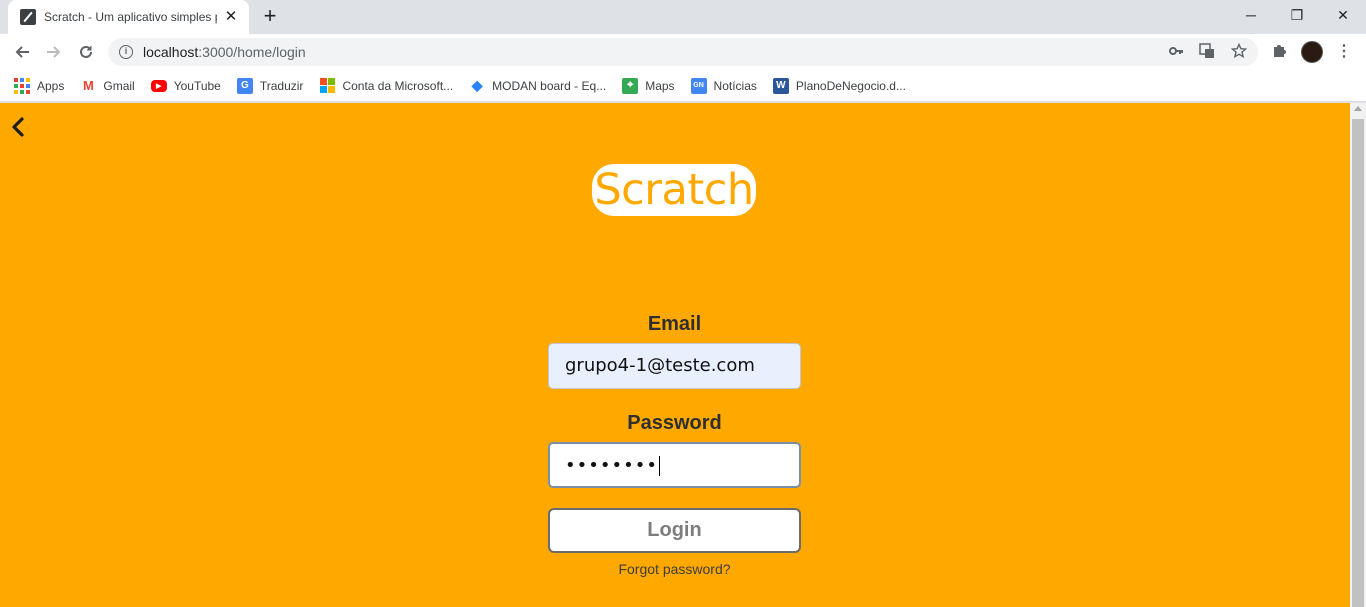 The height and width of the screenshot is (607, 1366). Describe the element at coordinates (197, 85) in the screenshot. I see `bookmark-label: YouTube` at that location.